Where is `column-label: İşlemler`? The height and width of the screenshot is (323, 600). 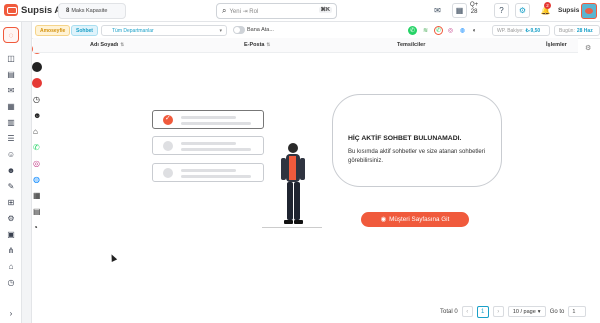
column-label: İşlemler is located at coordinates (556, 45).